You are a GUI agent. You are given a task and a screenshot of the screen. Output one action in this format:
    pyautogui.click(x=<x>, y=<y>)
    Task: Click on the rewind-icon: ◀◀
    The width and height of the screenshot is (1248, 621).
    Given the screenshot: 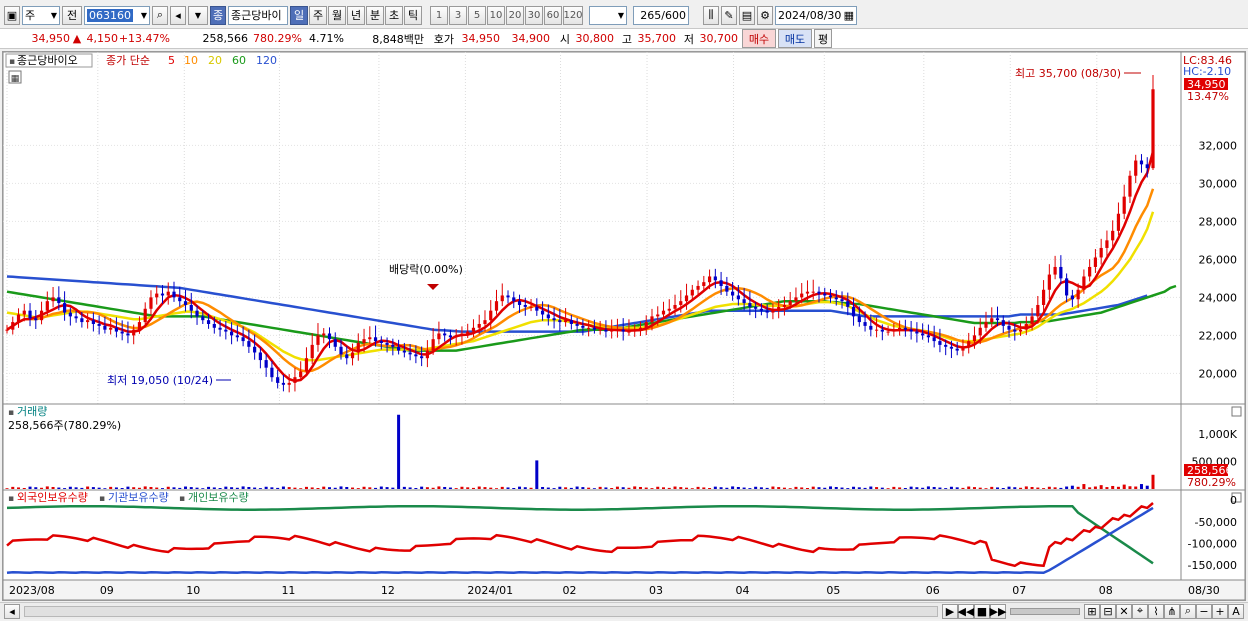 What is the action you would take?
    pyautogui.click(x=966, y=611)
    